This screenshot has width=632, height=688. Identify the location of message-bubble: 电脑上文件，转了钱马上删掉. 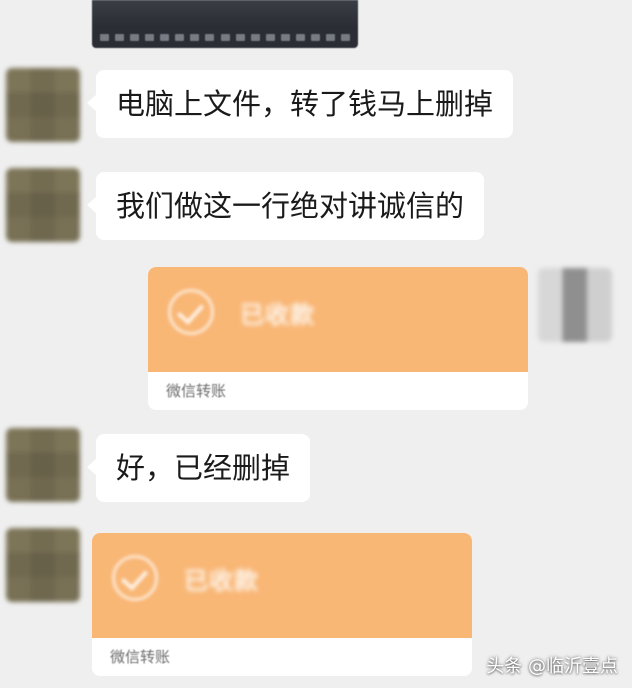
(300, 104).